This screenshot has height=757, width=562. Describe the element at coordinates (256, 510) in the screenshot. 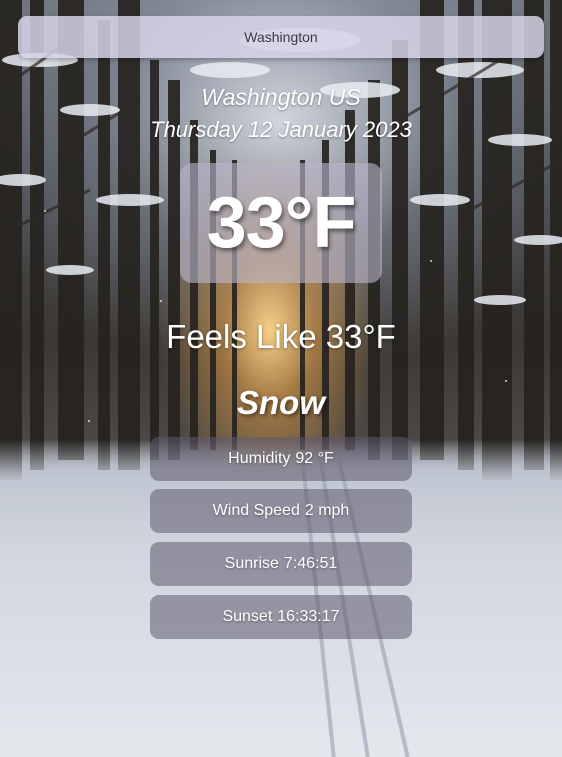

I see `wind-speed-label: Wind Speed` at that location.